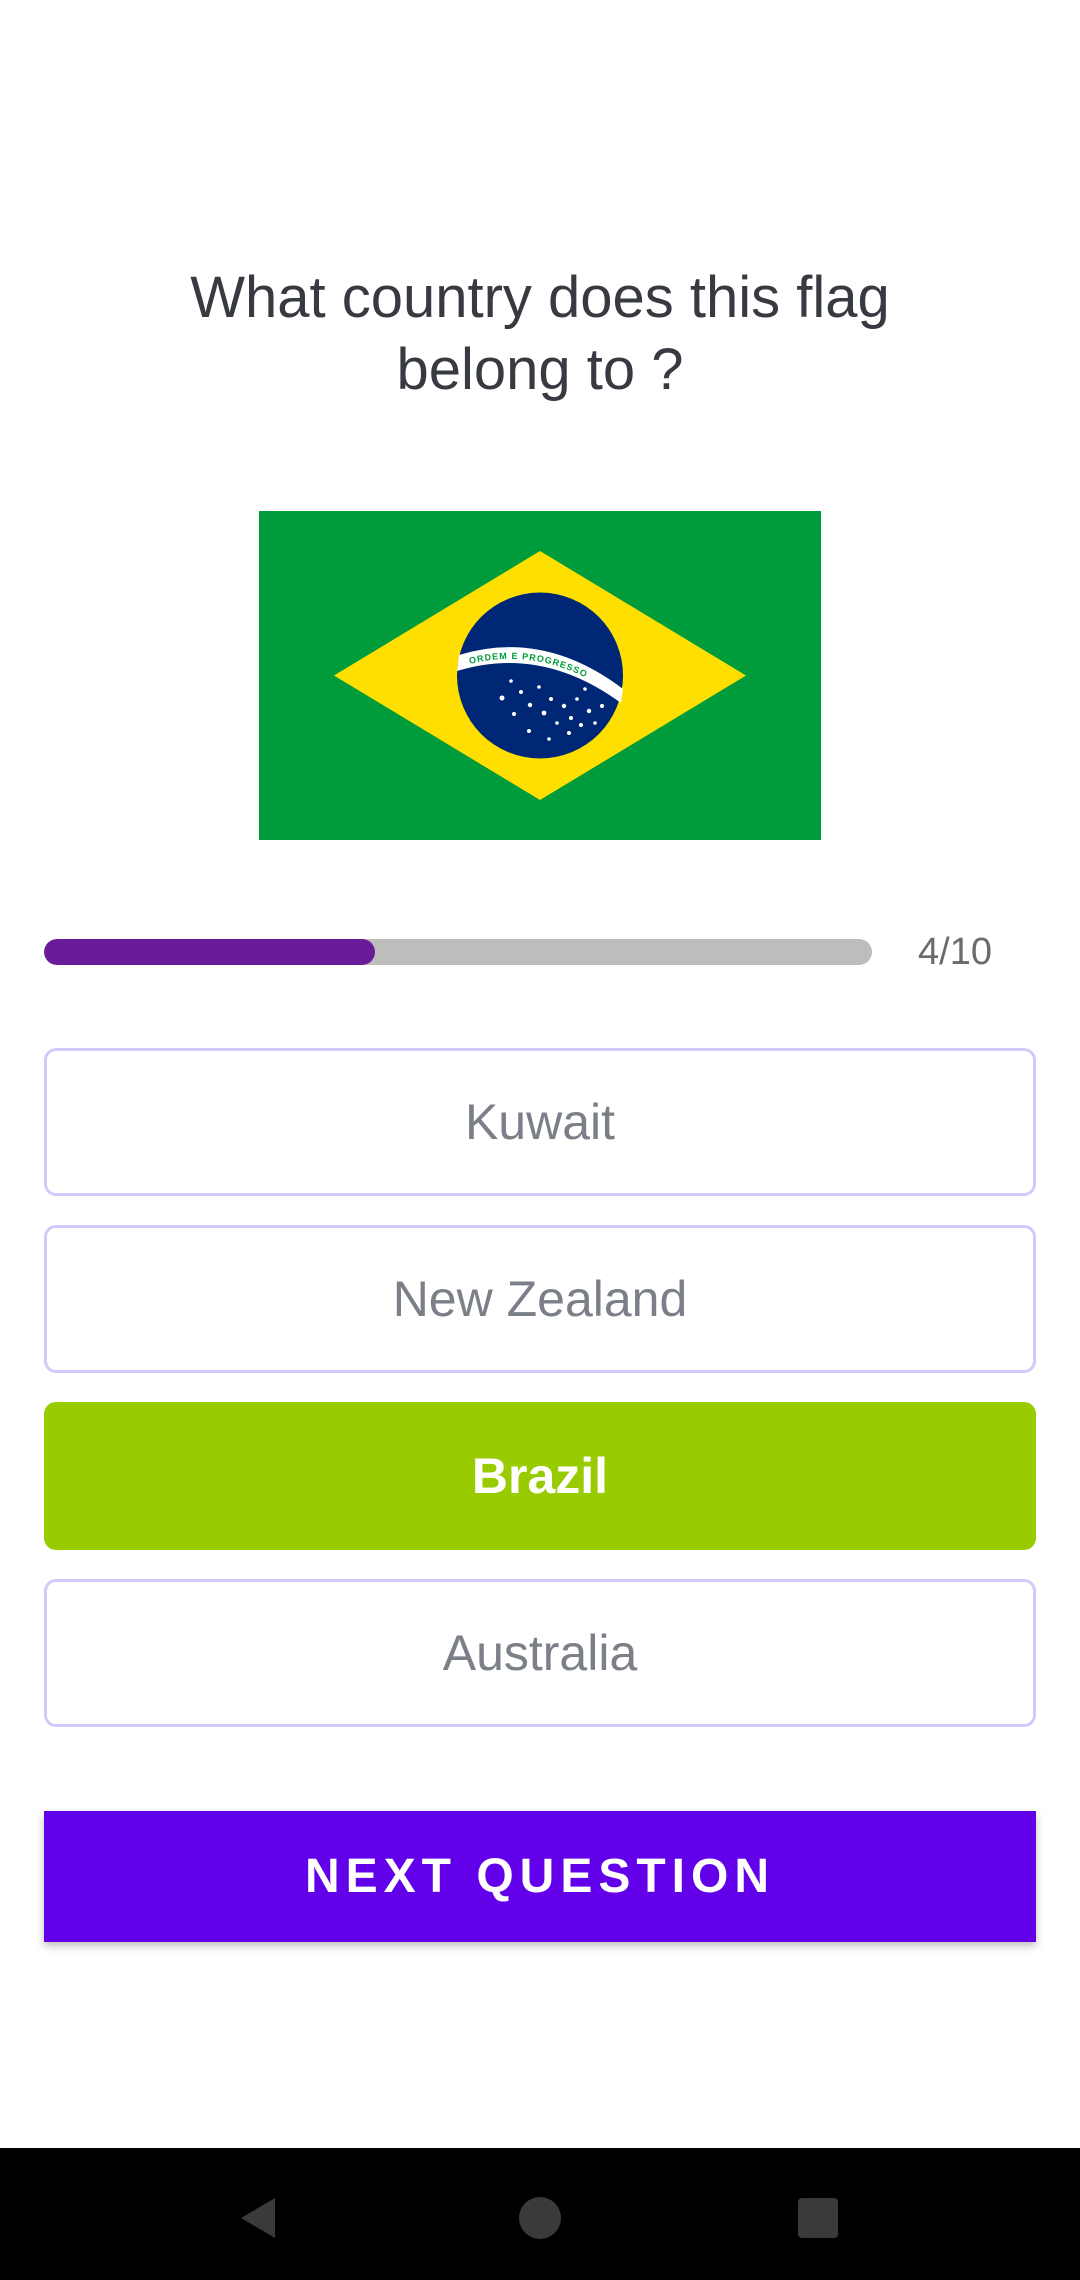  I want to click on back-icon, so click(258, 2218).